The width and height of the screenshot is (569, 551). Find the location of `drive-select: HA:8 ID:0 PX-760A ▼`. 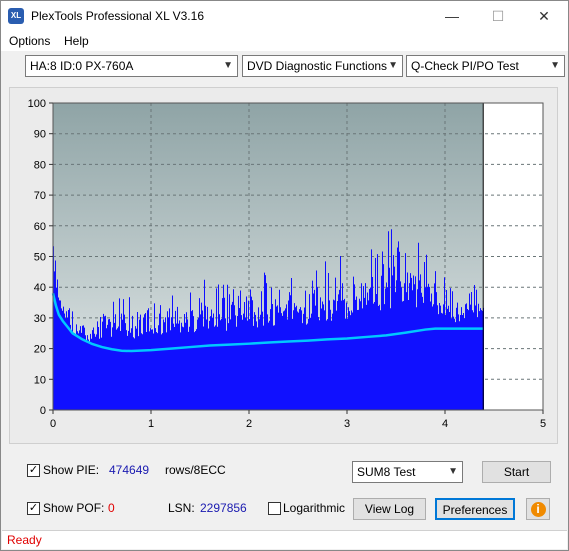

drive-select: HA:8 ID:0 PX-760A ▼ is located at coordinates (131, 66).